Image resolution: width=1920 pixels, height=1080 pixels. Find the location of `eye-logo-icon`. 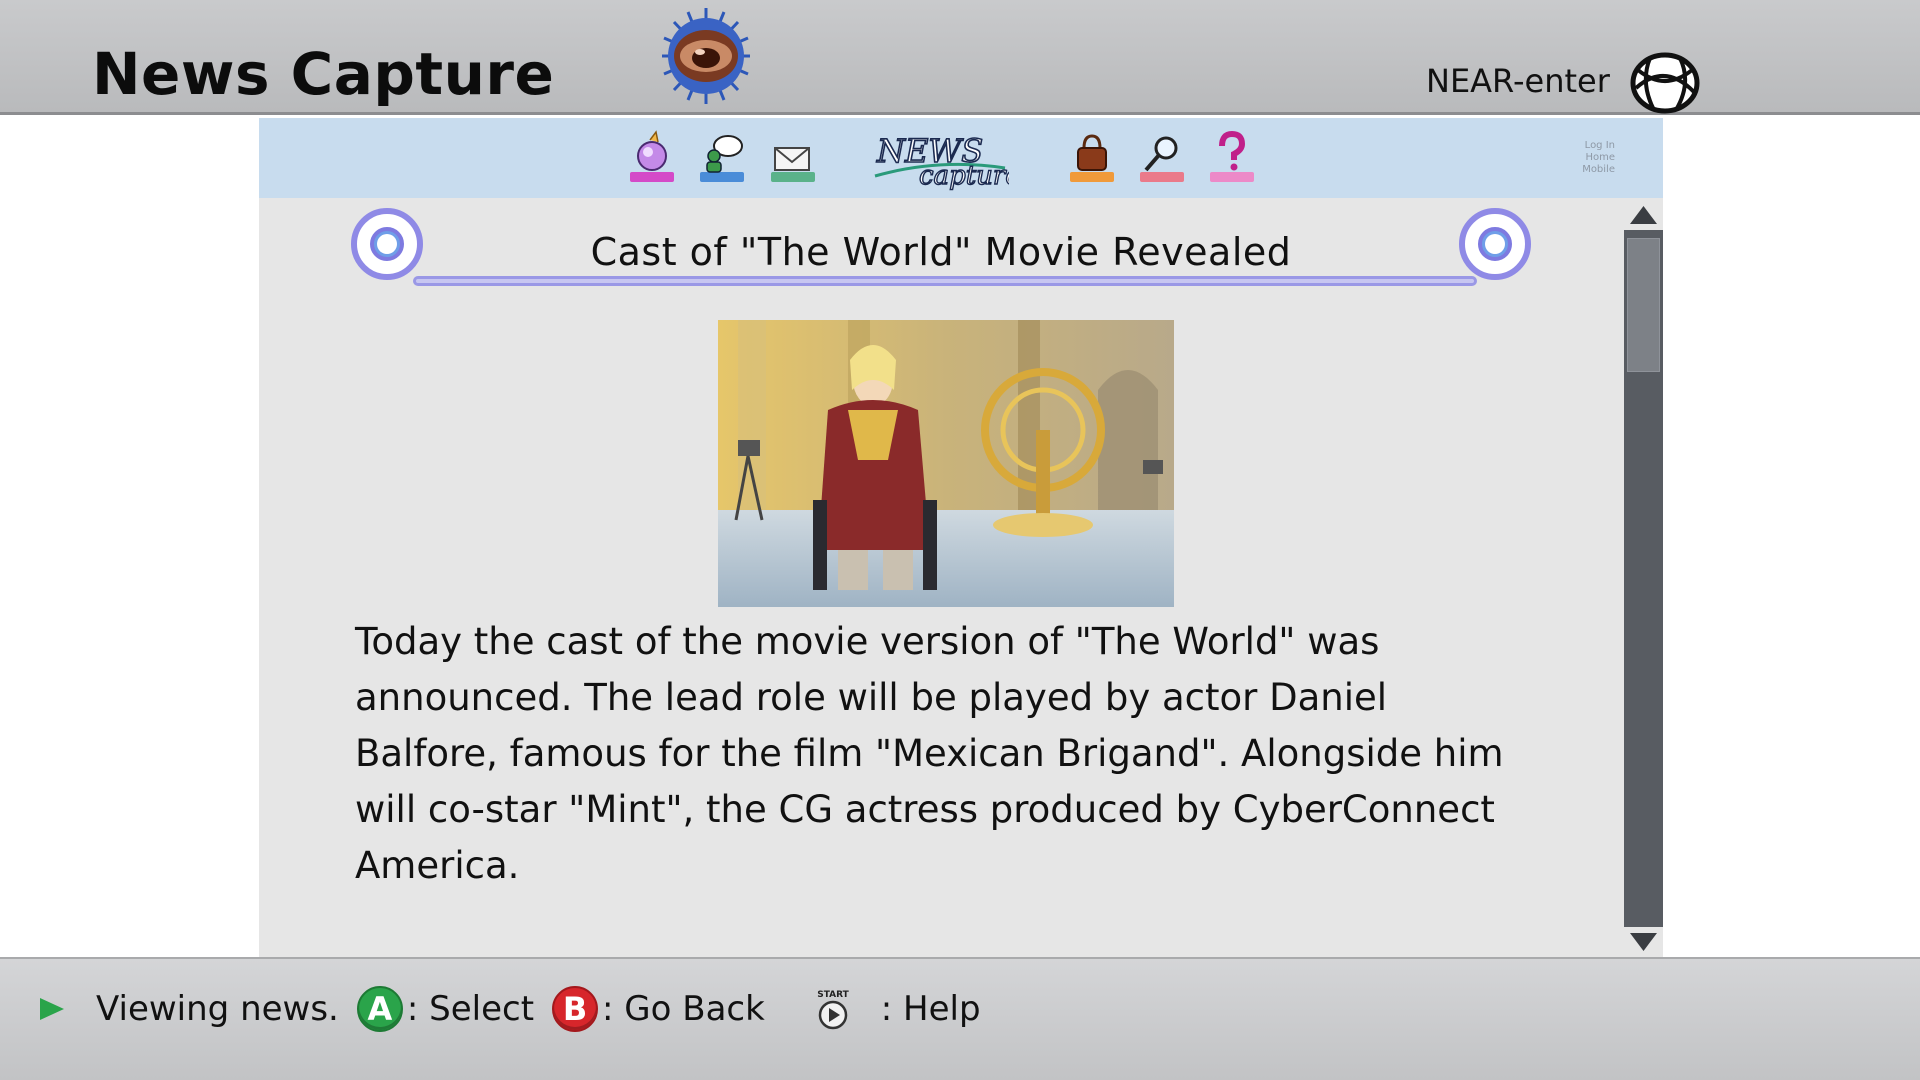

eye-logo-icon is located at coordinates (706, 56).